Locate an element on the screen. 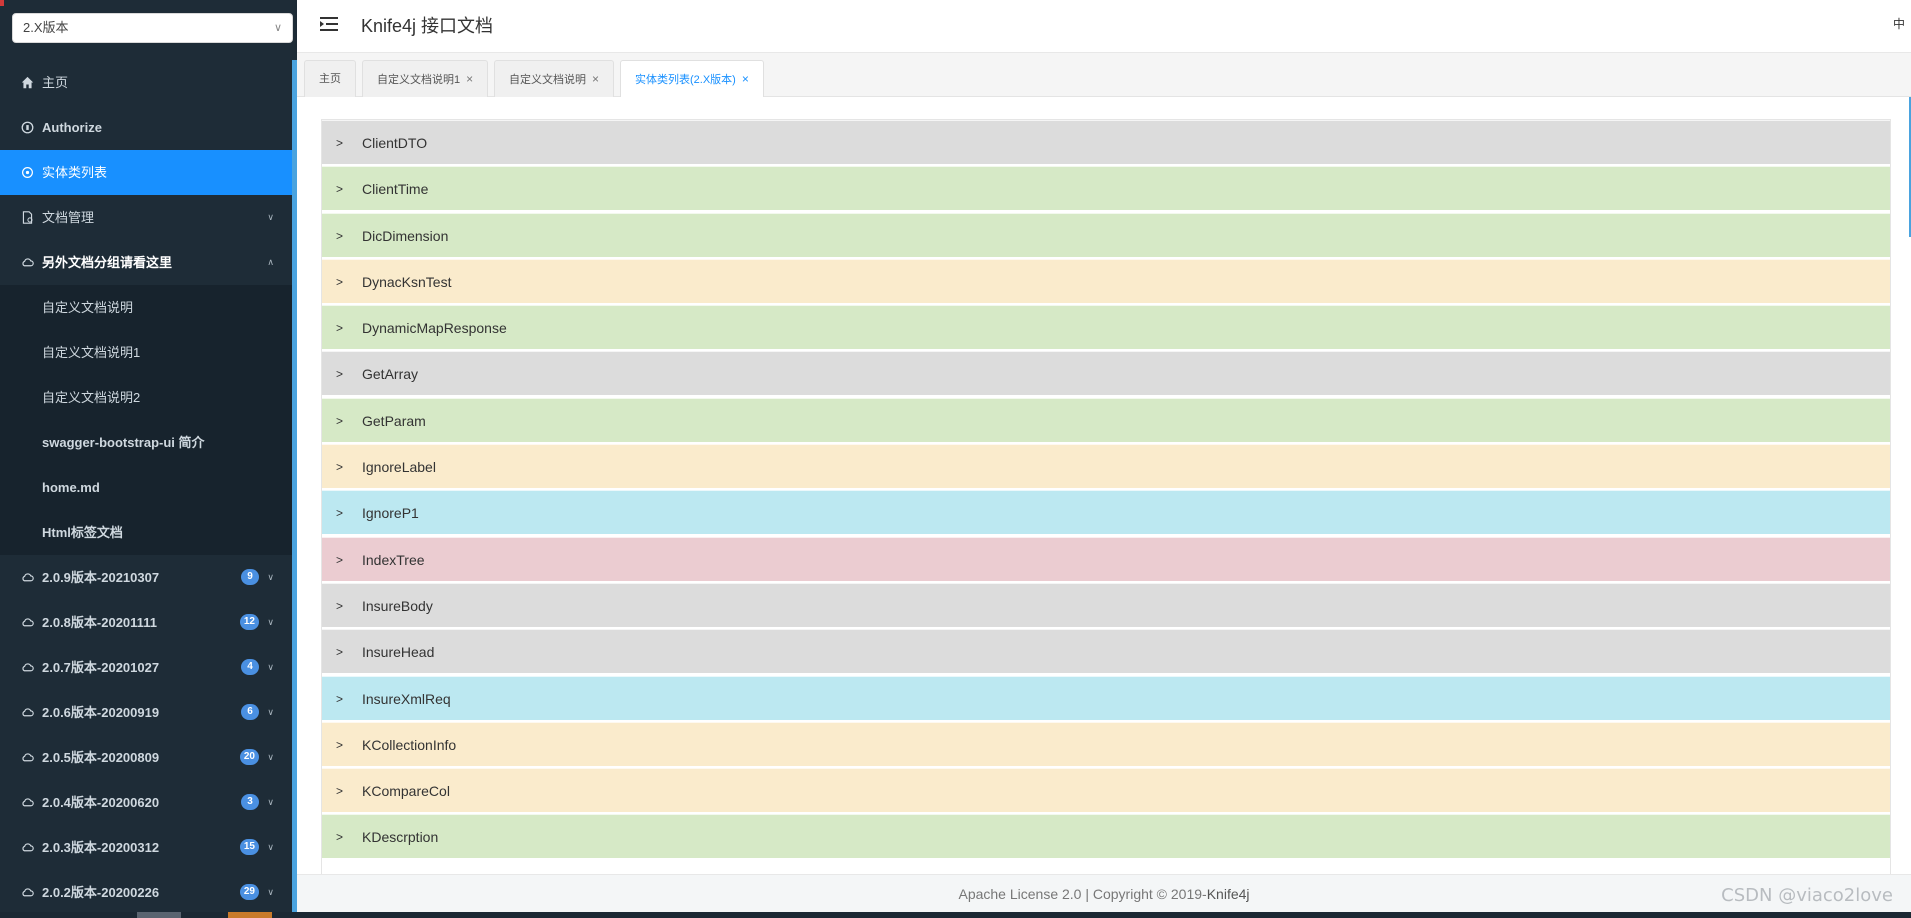  sidebar-subitem: 自定义文档说明 is located at coordinates (146, 307).